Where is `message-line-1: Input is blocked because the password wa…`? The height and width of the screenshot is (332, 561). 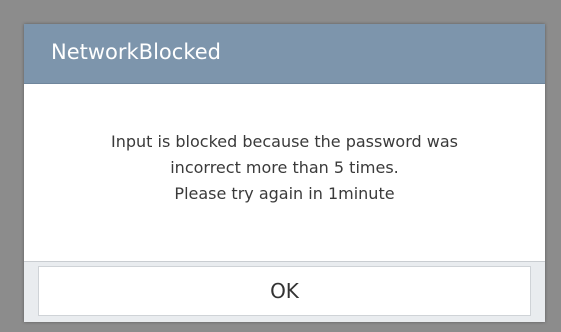 message-line-1: Input is blocked because the password wa… is located at coordinates (284, 141).